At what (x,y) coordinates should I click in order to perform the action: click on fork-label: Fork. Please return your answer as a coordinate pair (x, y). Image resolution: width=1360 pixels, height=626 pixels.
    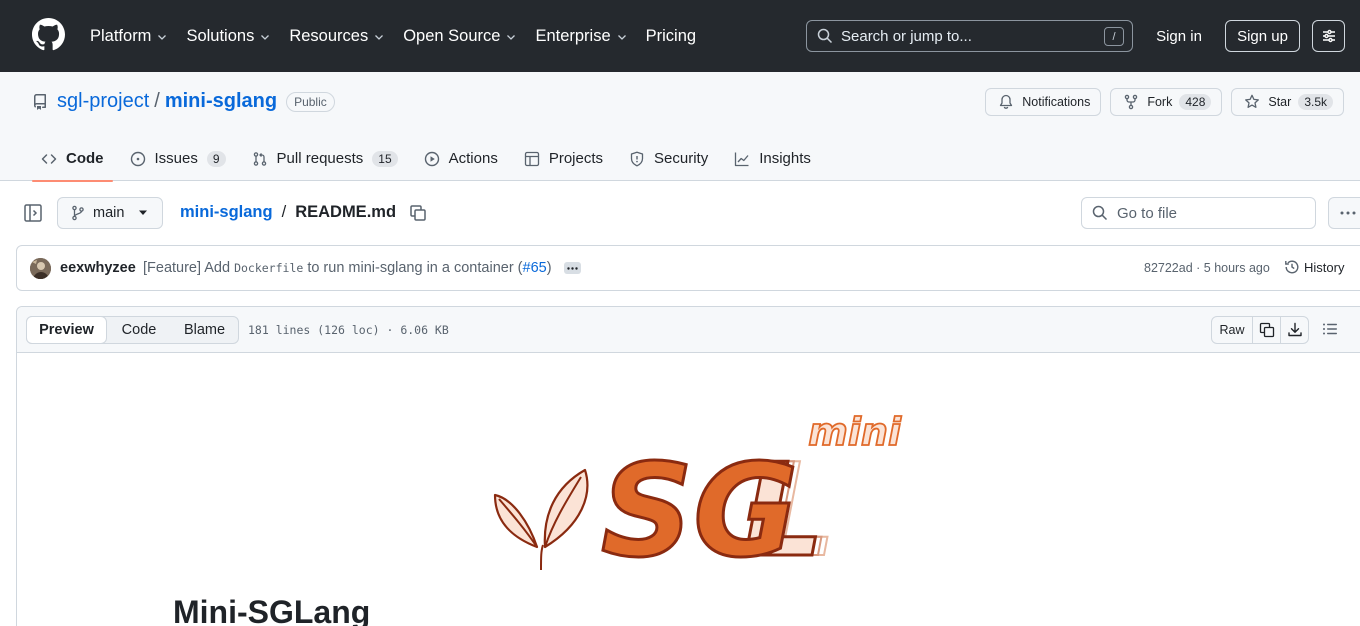
    Looking at the image, I should click on (1160, 102).